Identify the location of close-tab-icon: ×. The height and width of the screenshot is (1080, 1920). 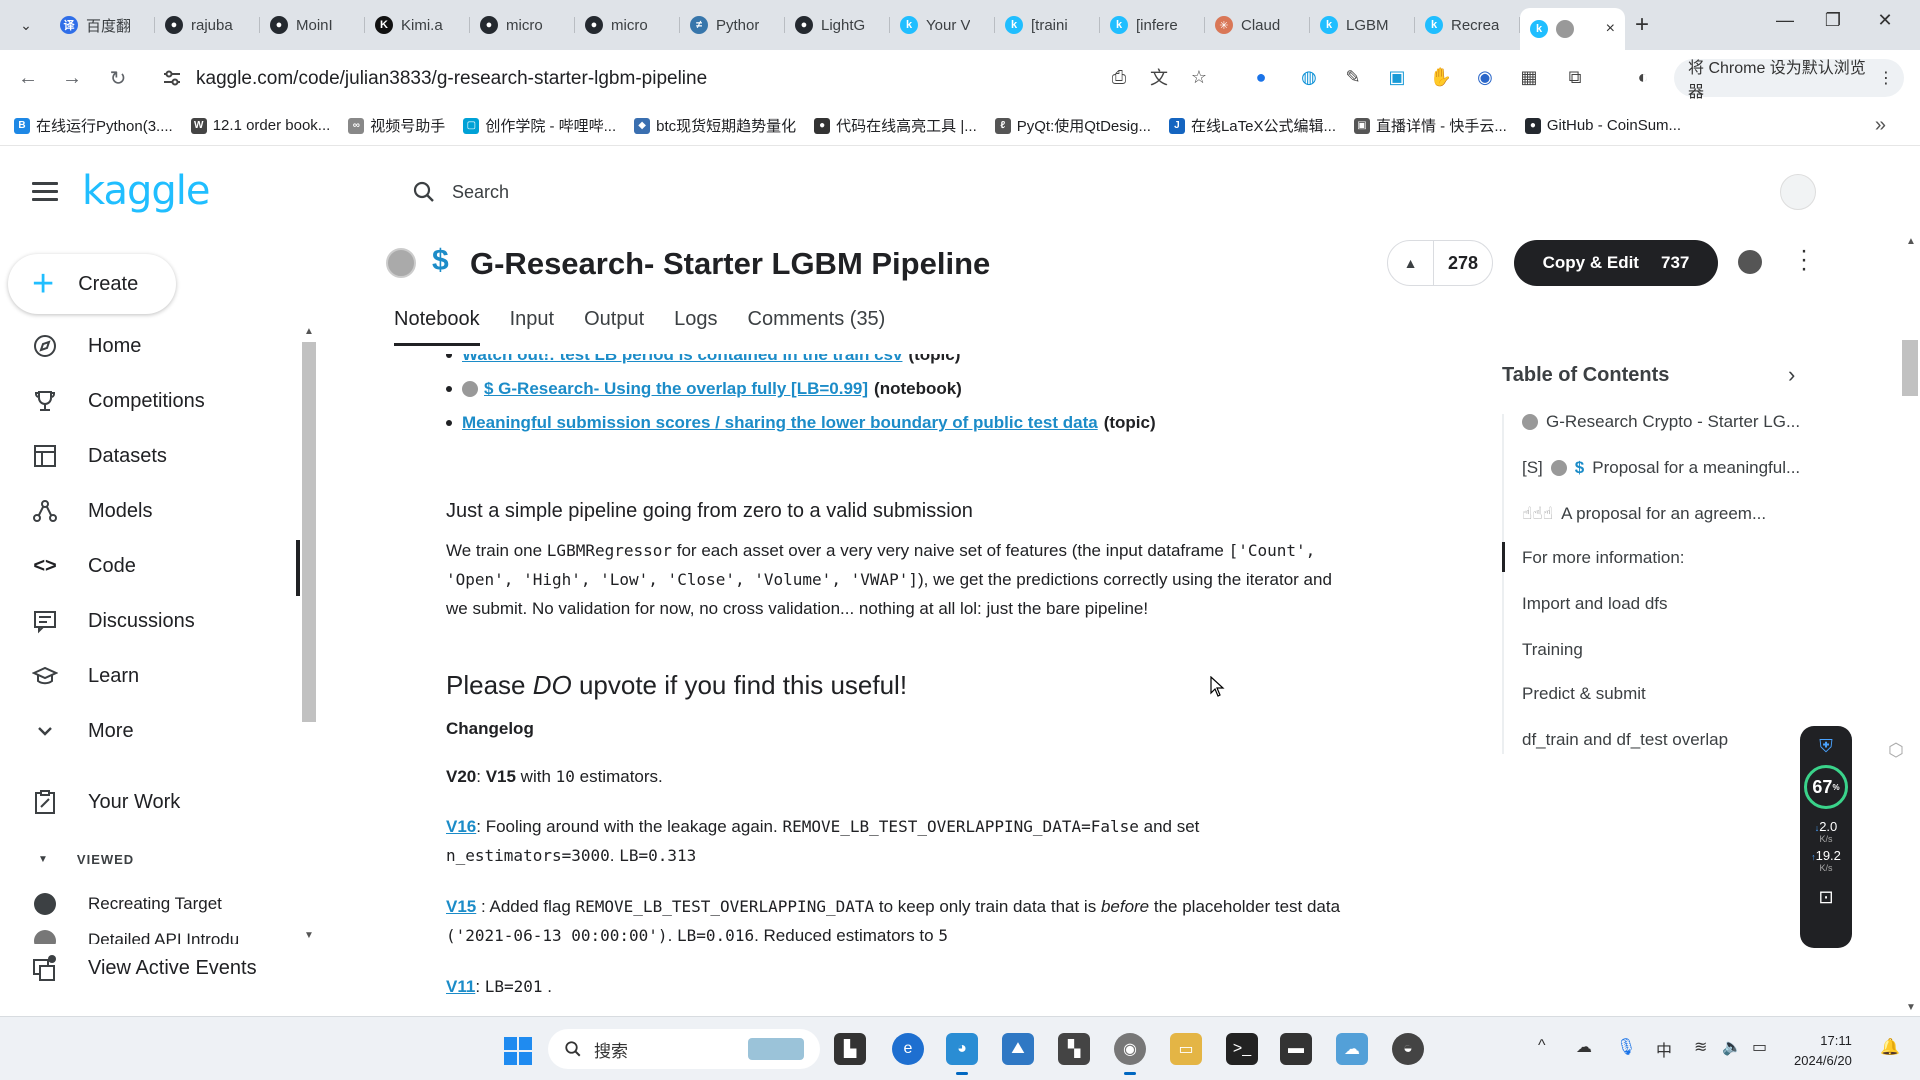
(1610, 29).